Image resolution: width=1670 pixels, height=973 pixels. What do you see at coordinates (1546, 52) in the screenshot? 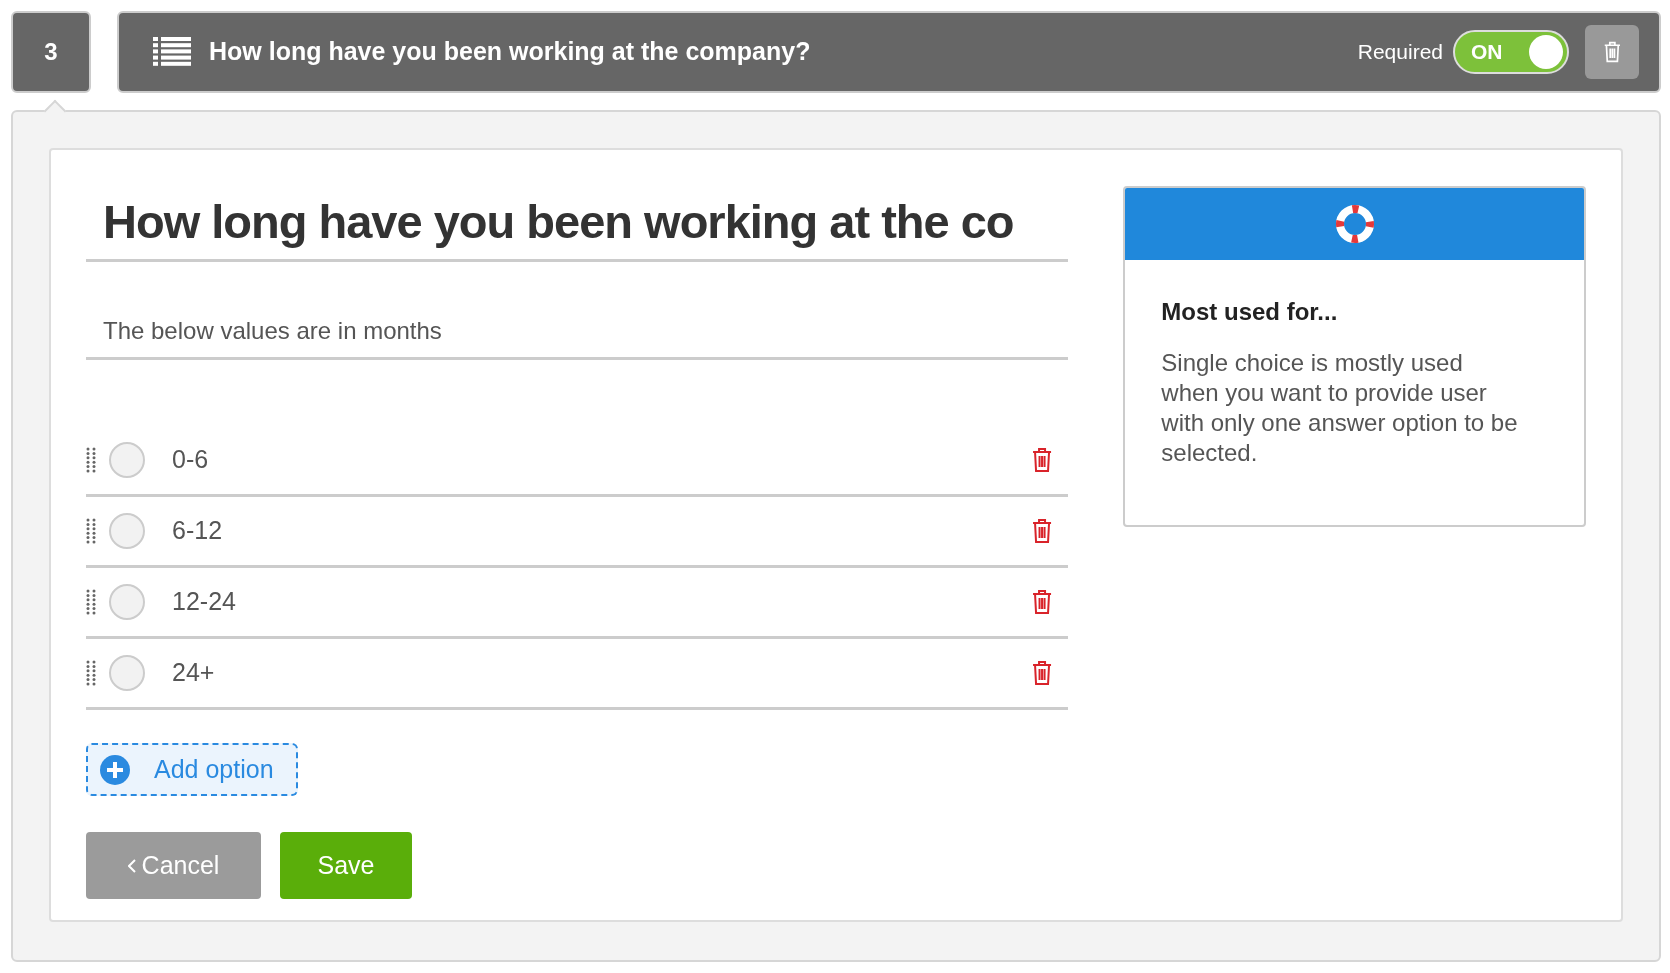
I see `toggle-knob` at bounding box center [1546, 52].